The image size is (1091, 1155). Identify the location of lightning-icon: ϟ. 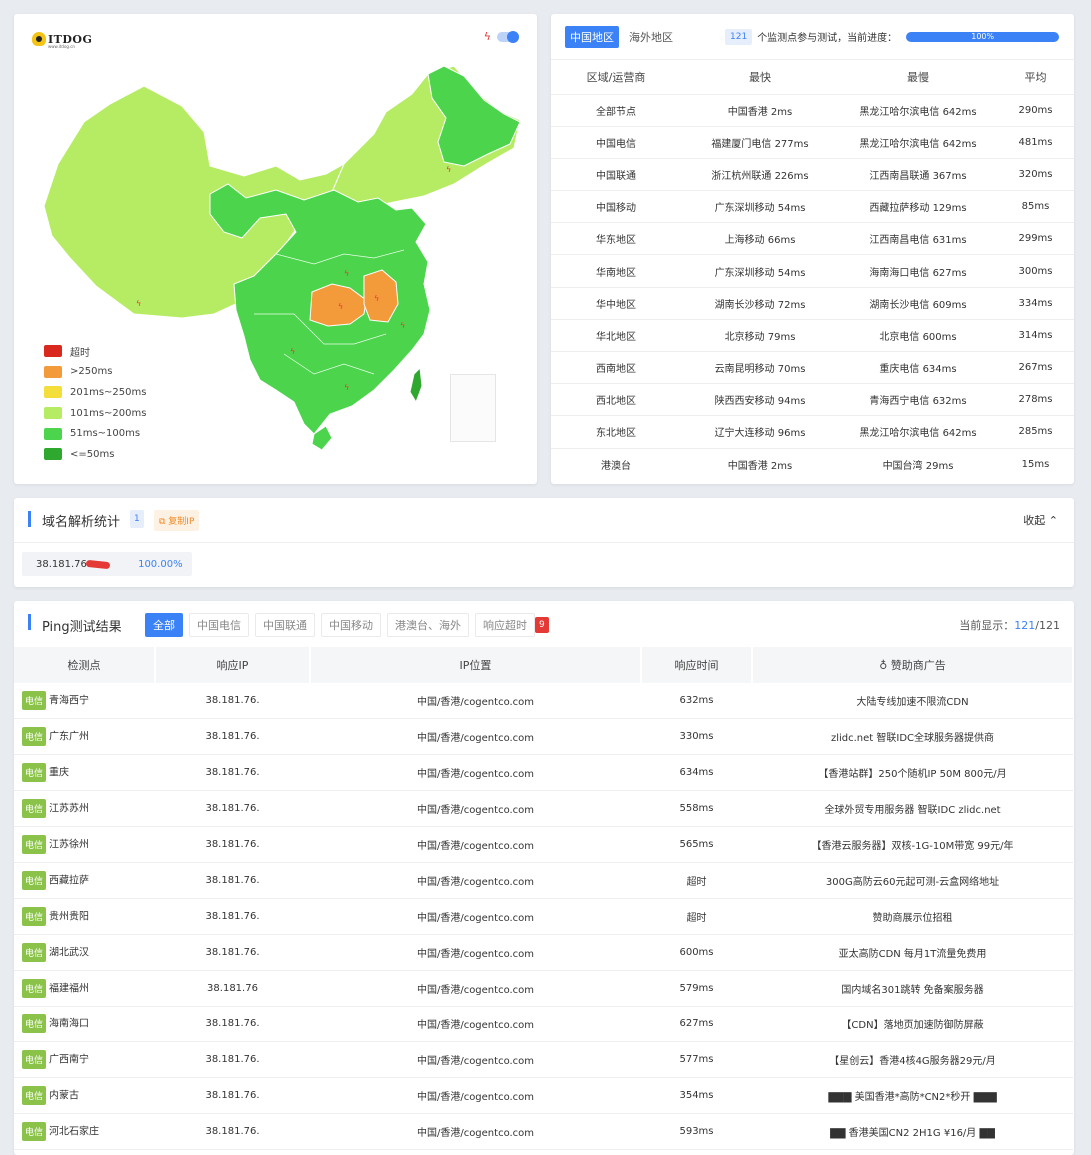
(487, 36).